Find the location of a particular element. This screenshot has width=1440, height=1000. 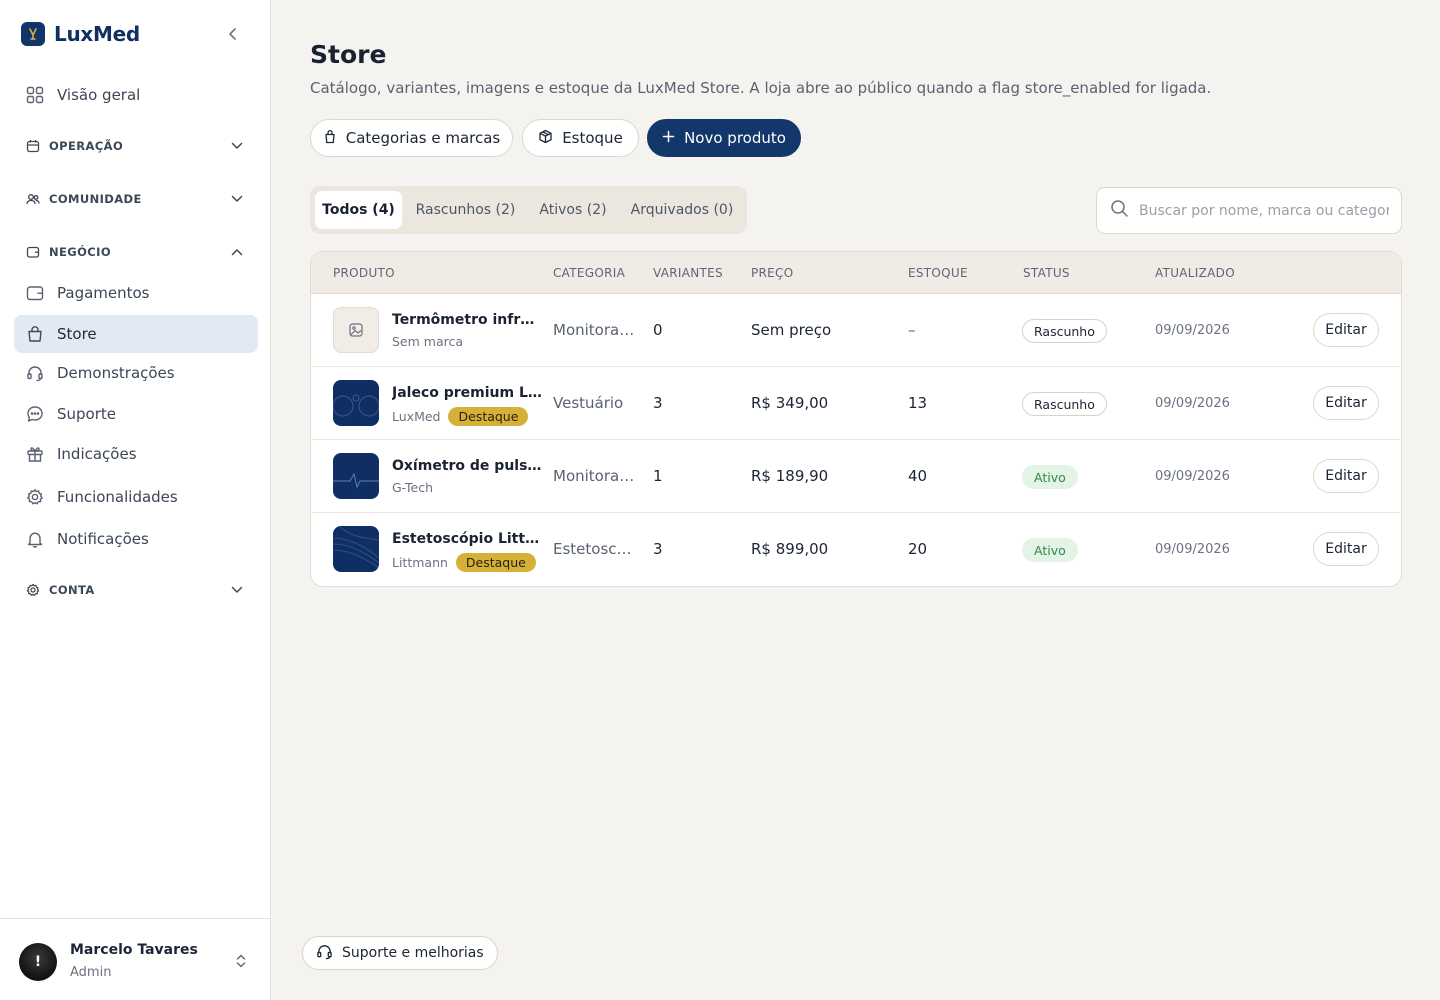

product-variants: 0 is located at coordinates (658, 330).